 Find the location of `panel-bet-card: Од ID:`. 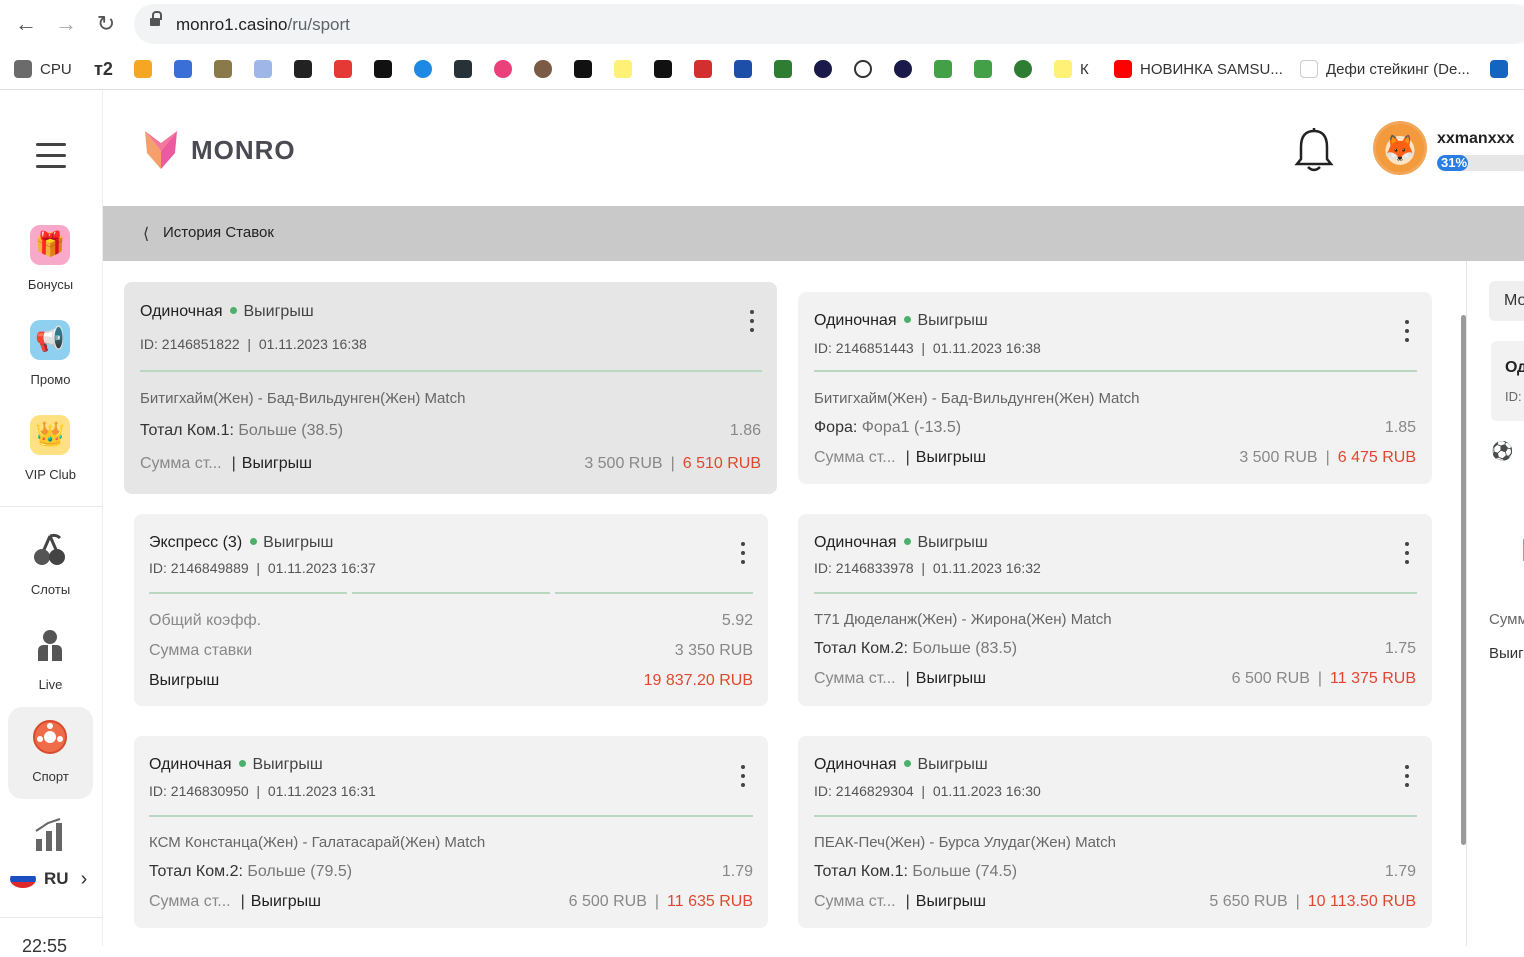

panel-bet-card: Од ID: is located at coordinates (1507, 381).